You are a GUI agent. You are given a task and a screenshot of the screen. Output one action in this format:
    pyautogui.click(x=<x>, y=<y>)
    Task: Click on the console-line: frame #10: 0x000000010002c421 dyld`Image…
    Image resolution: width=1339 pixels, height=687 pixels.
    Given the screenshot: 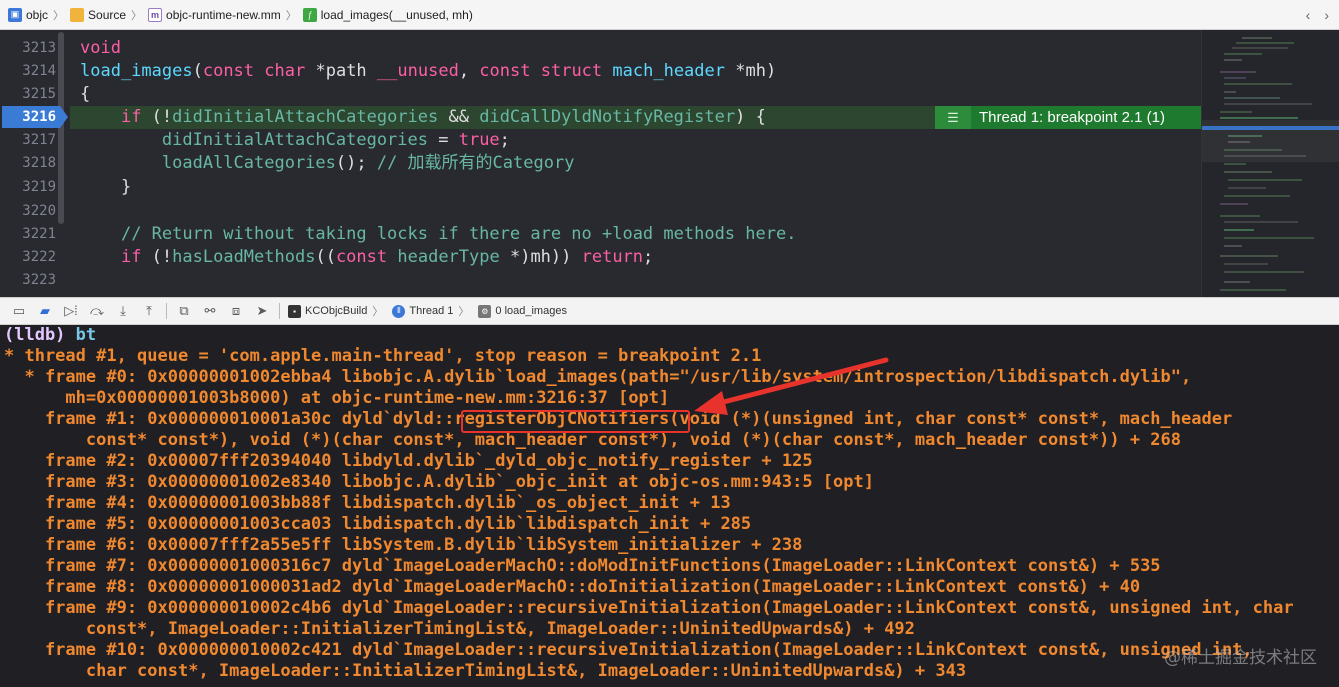 What is the action you would take?
    pyautogui.click(x=628, y=650)
    